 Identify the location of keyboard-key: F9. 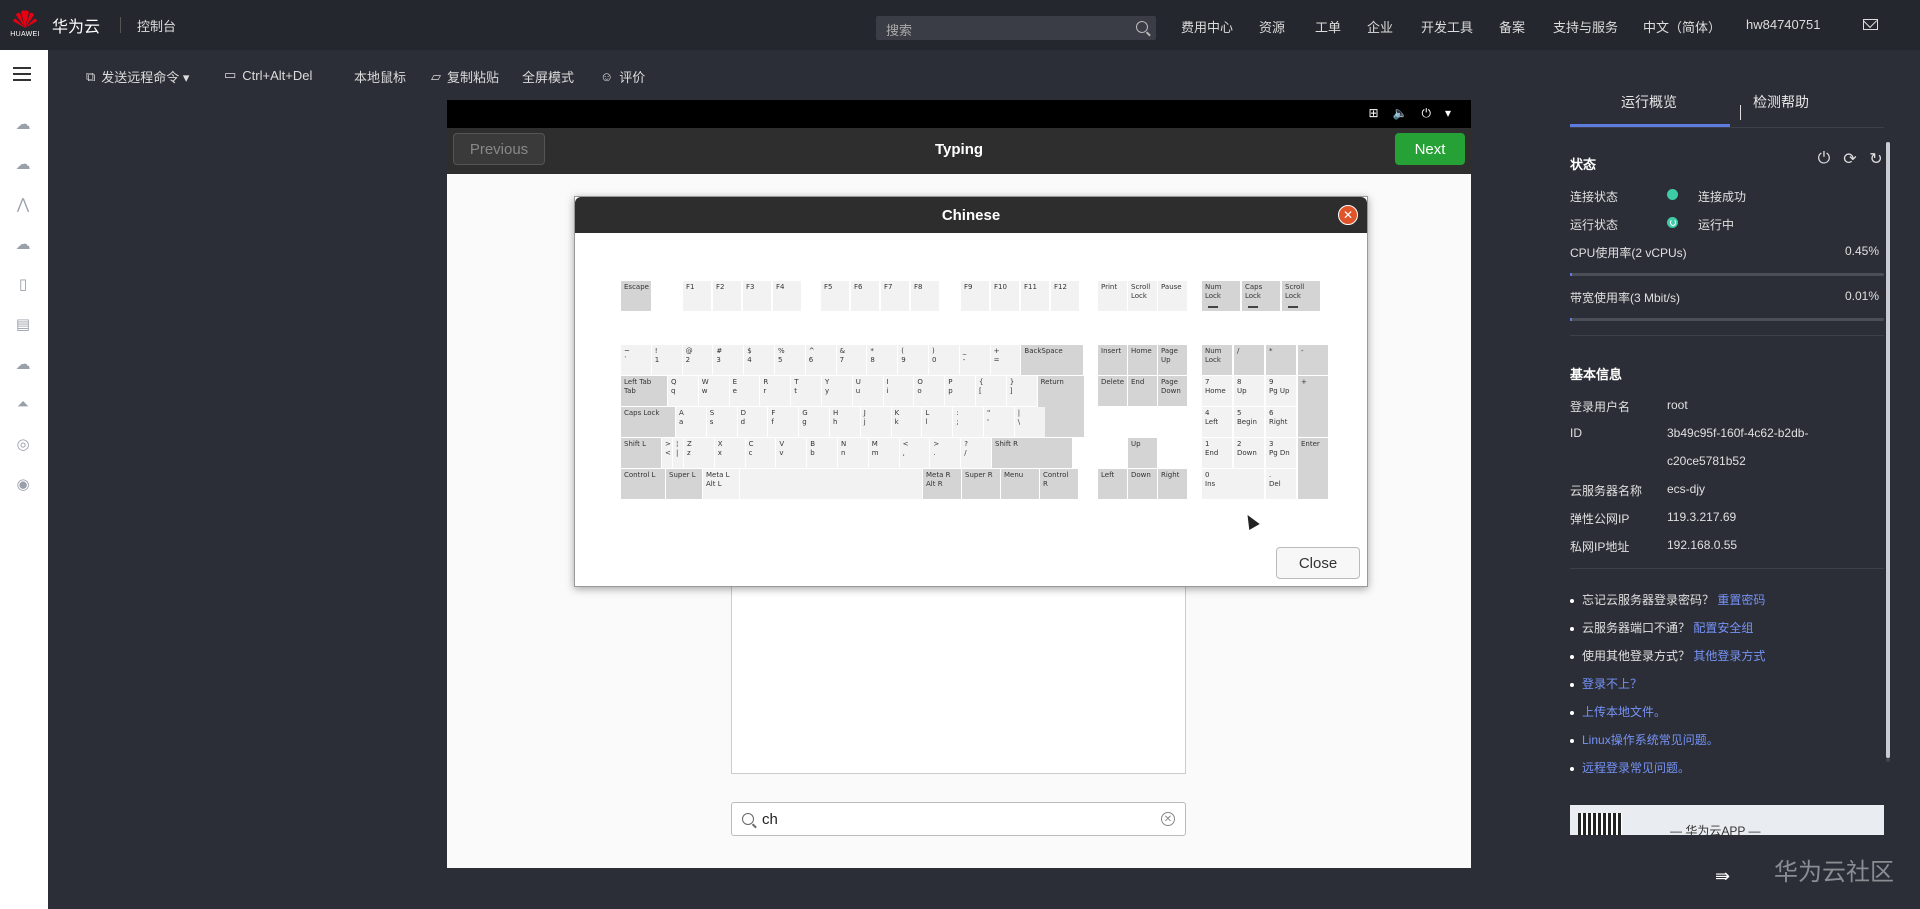
(975, 296).